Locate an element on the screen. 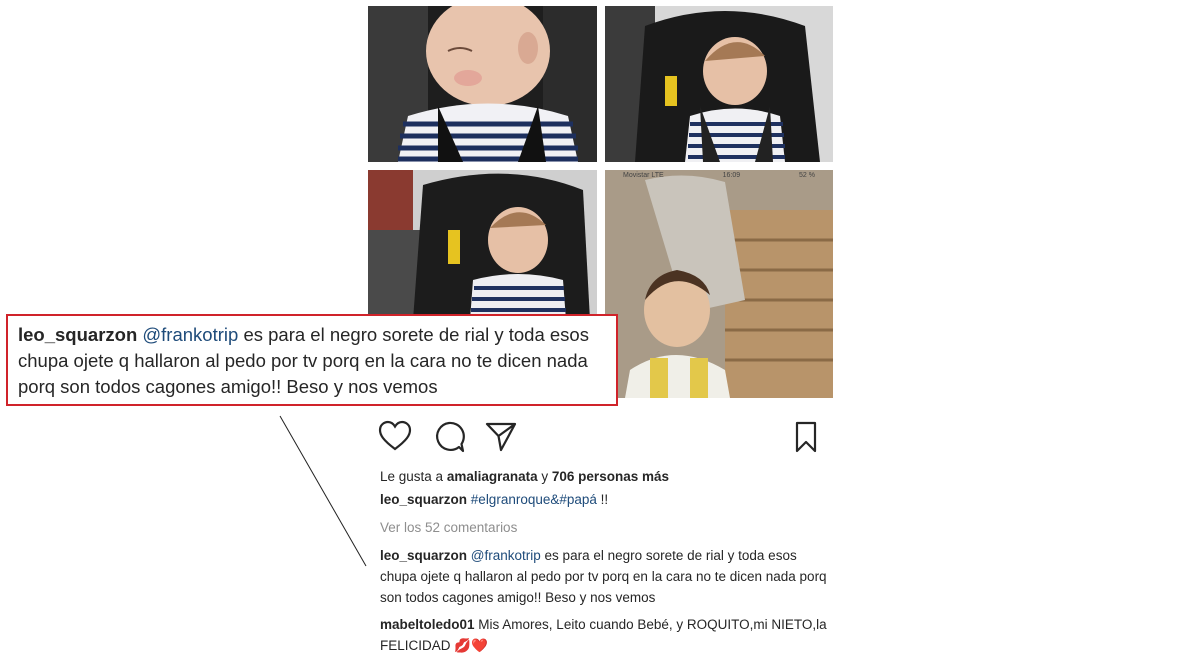  photo-baby-closeup is located at coordinates (482, 84).